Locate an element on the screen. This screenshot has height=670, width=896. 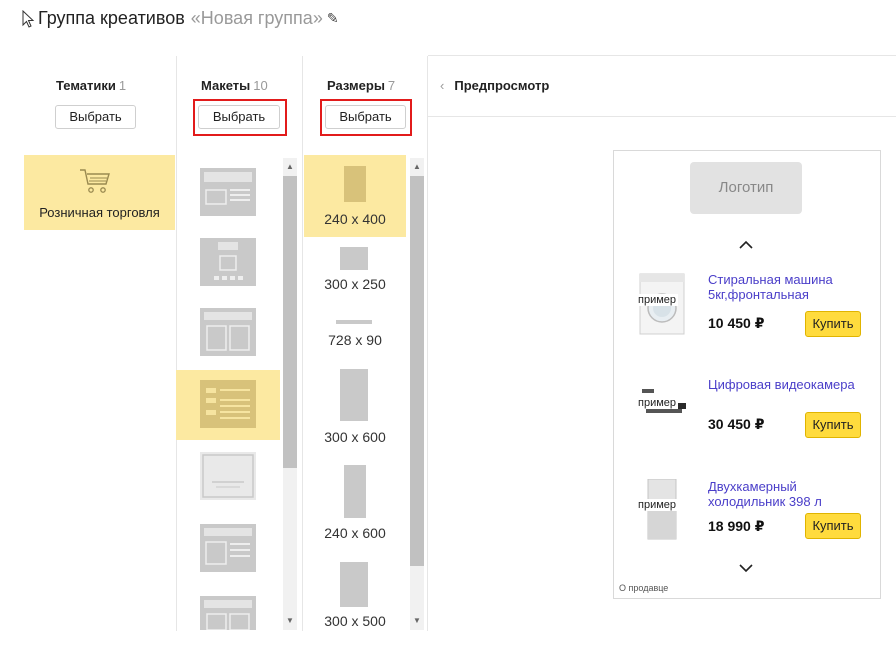
size-item-300x250: 300 x 250 is located at coordinates (355, 284).